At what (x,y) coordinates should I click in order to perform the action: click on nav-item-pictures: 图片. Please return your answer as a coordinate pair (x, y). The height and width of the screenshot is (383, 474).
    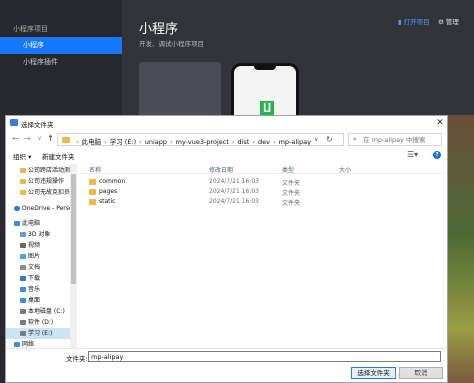
    Looking at the image, I should click on (38, 256).